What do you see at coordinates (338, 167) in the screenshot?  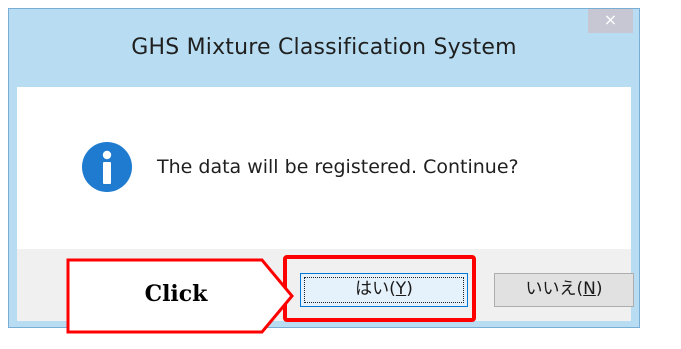 I see `dialog-message: The data will be registered. Continue?` at bounding box center [338, 167].